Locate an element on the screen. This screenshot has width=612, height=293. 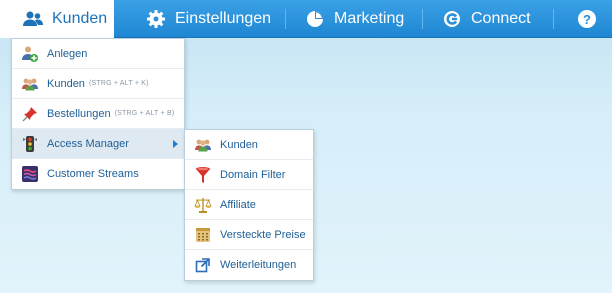
keyboard-shortcut: (STRG + ALT + B) is located at coordinates (144, 113).